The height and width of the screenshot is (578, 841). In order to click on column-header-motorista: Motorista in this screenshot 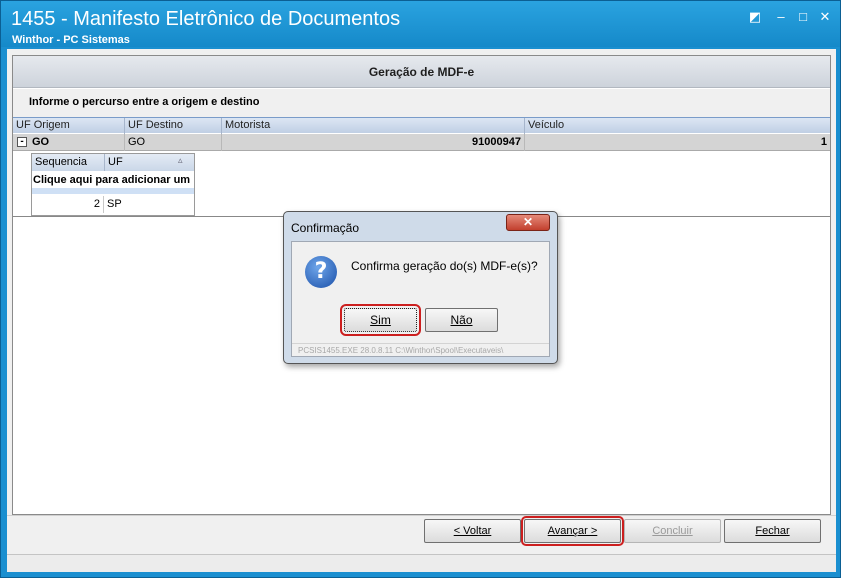, I will do `click(373, 126)`.